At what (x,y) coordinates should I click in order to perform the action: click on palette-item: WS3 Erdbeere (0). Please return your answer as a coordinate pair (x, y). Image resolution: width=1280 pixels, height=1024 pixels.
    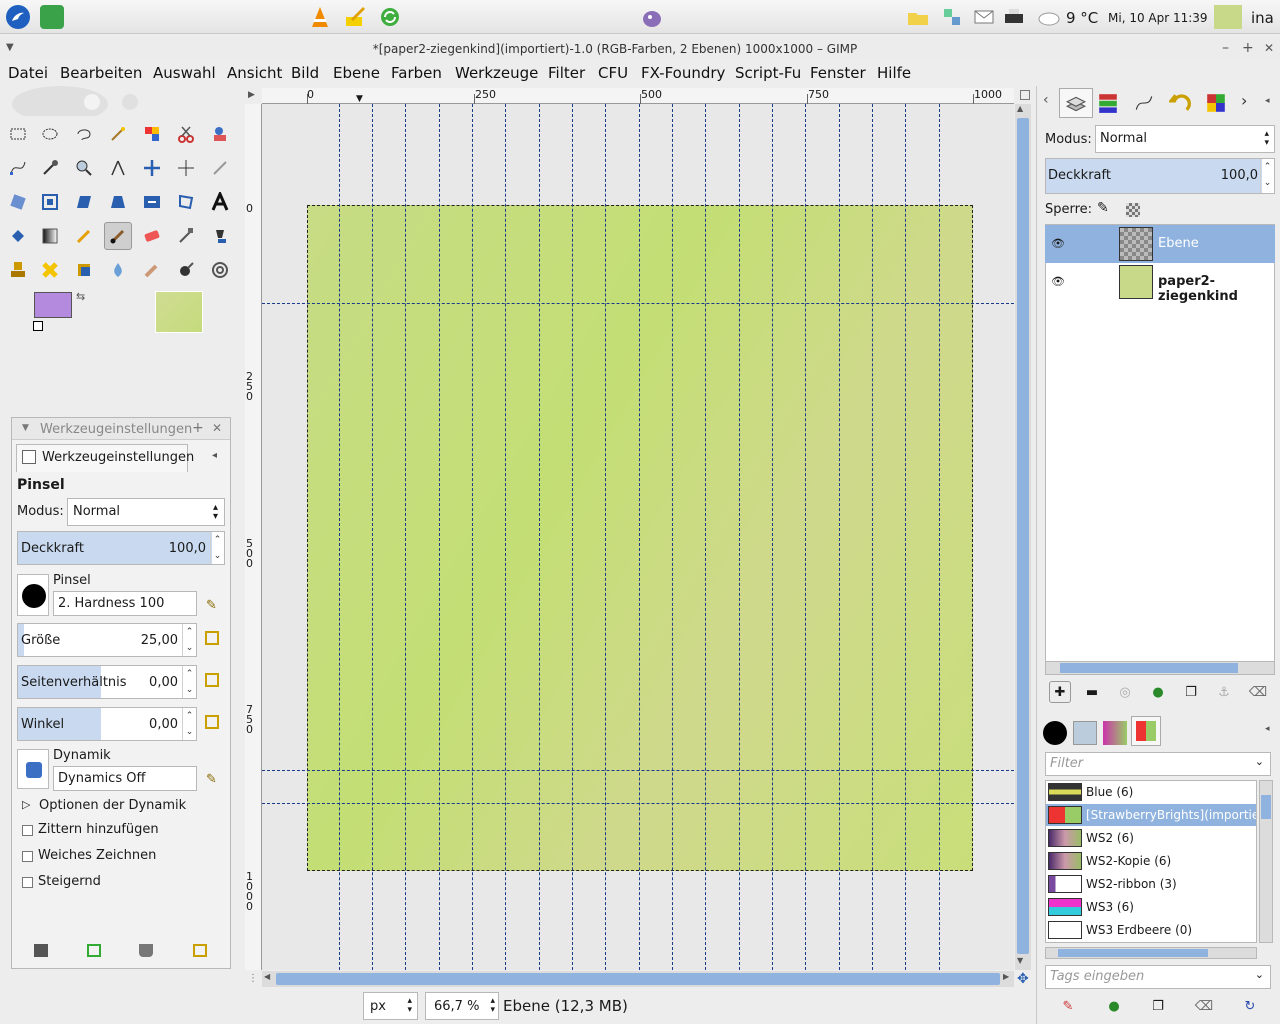
    Looking at the image, I should click on (1151, 930).